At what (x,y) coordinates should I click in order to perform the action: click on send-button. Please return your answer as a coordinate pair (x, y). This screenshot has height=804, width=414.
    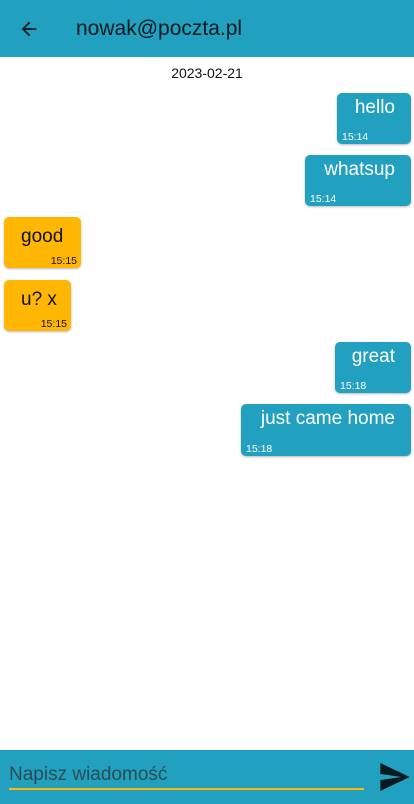
    Looking at the image, I should click on (395, 777).